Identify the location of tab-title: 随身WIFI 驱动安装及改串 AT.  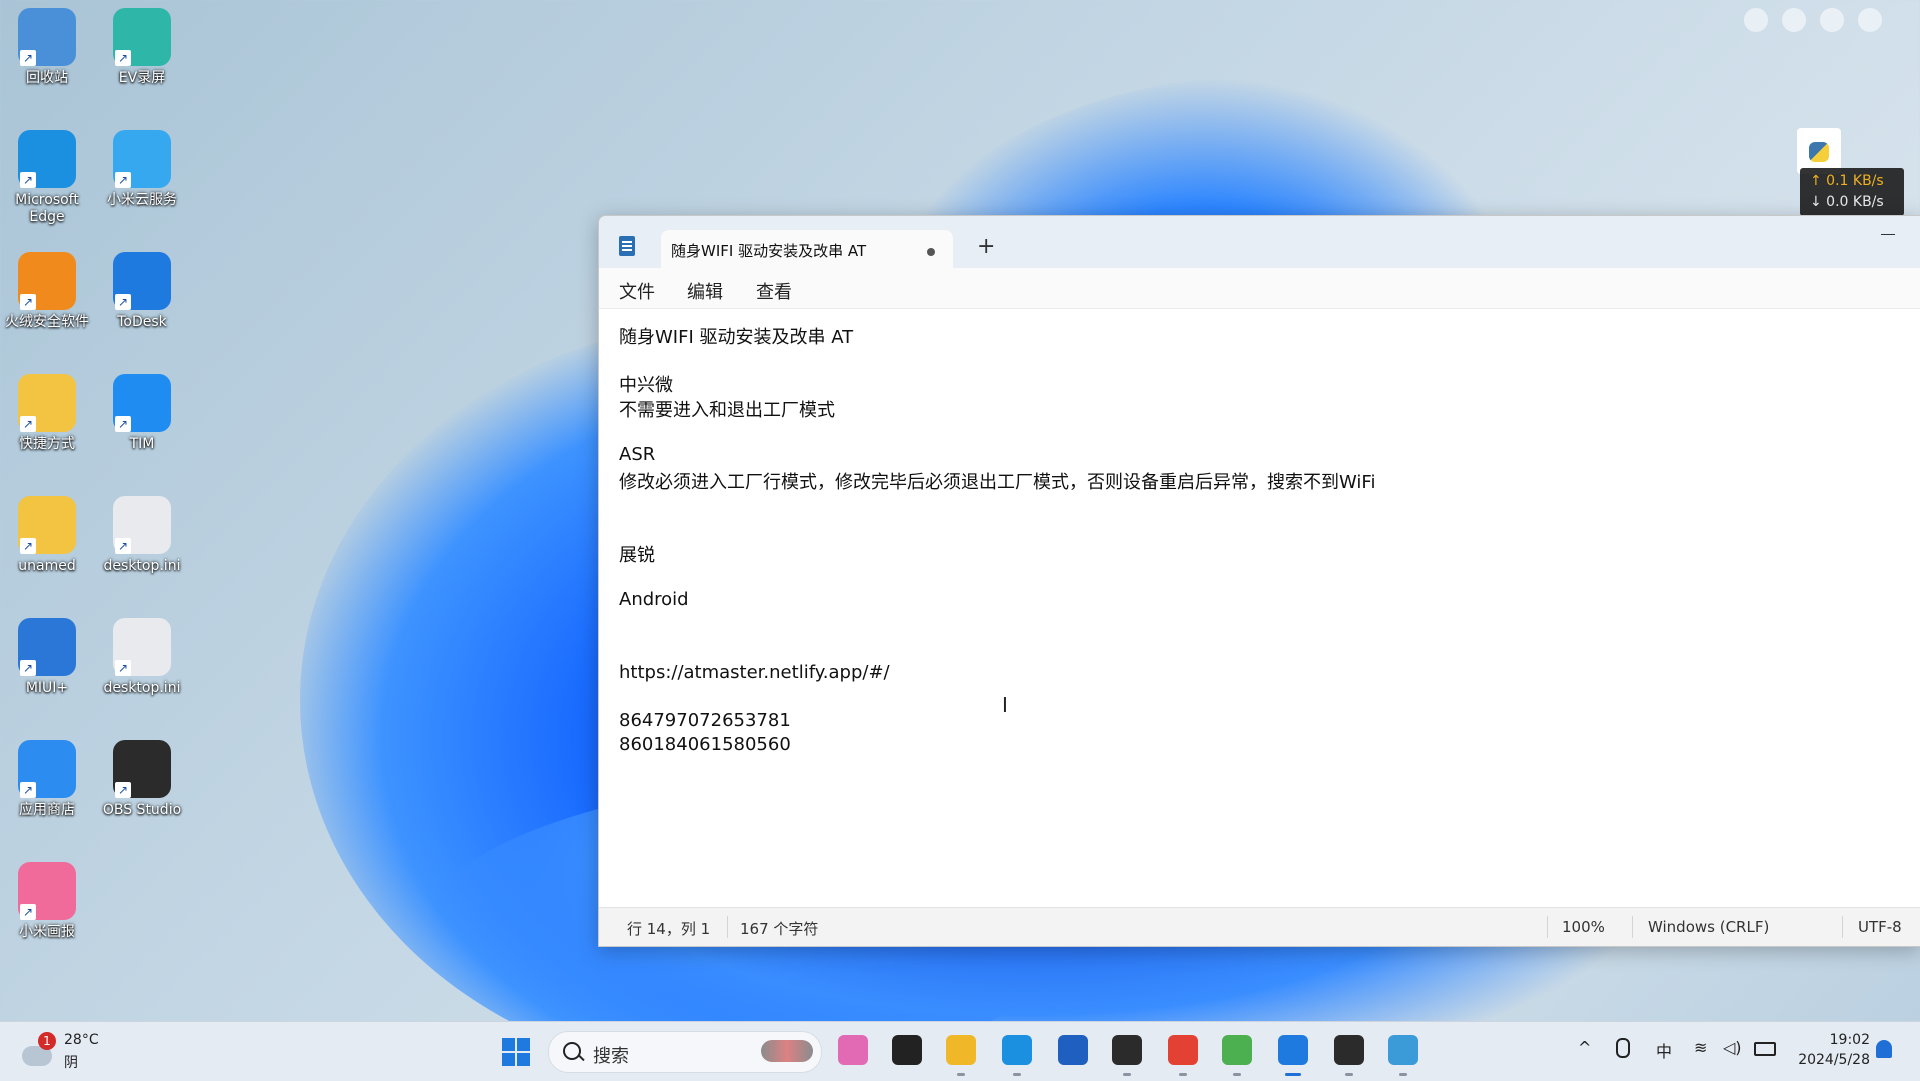
(769, 251).